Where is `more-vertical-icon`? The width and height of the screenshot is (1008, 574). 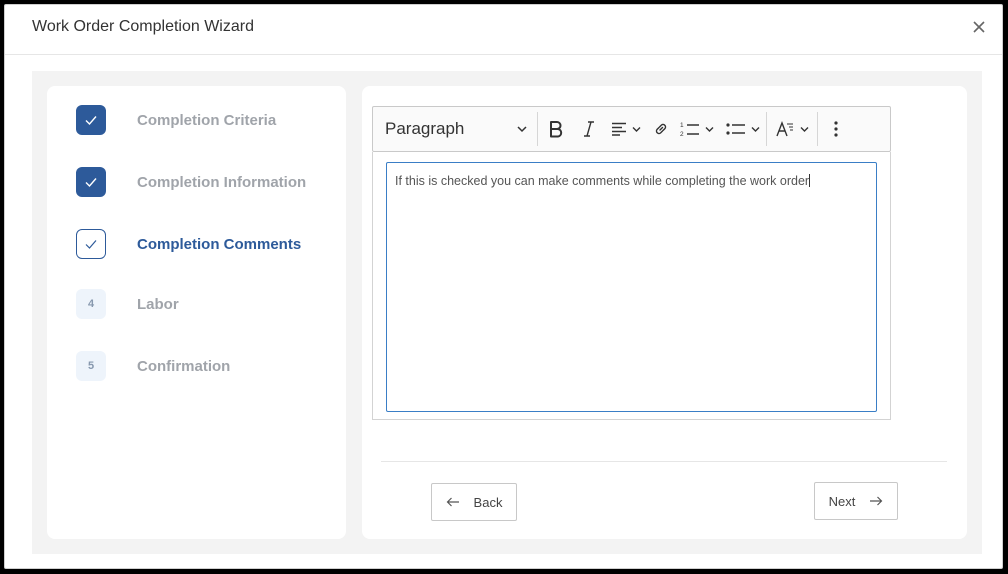 more-vertical-icon is located at coordinates (836, 129).